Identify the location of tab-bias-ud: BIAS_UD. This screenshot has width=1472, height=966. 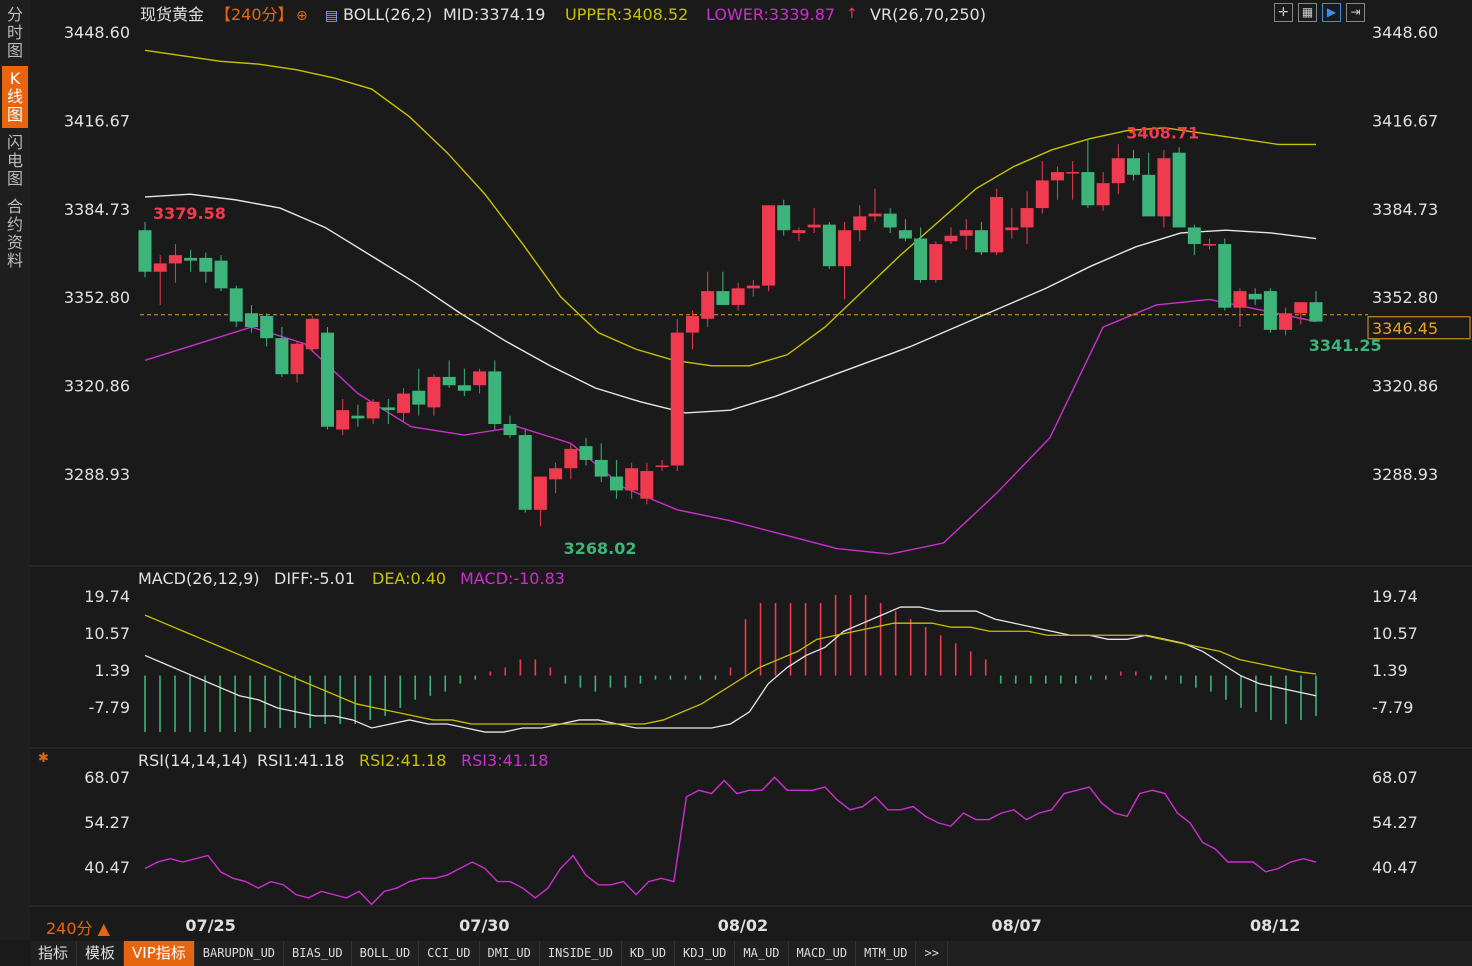
(318, 953).